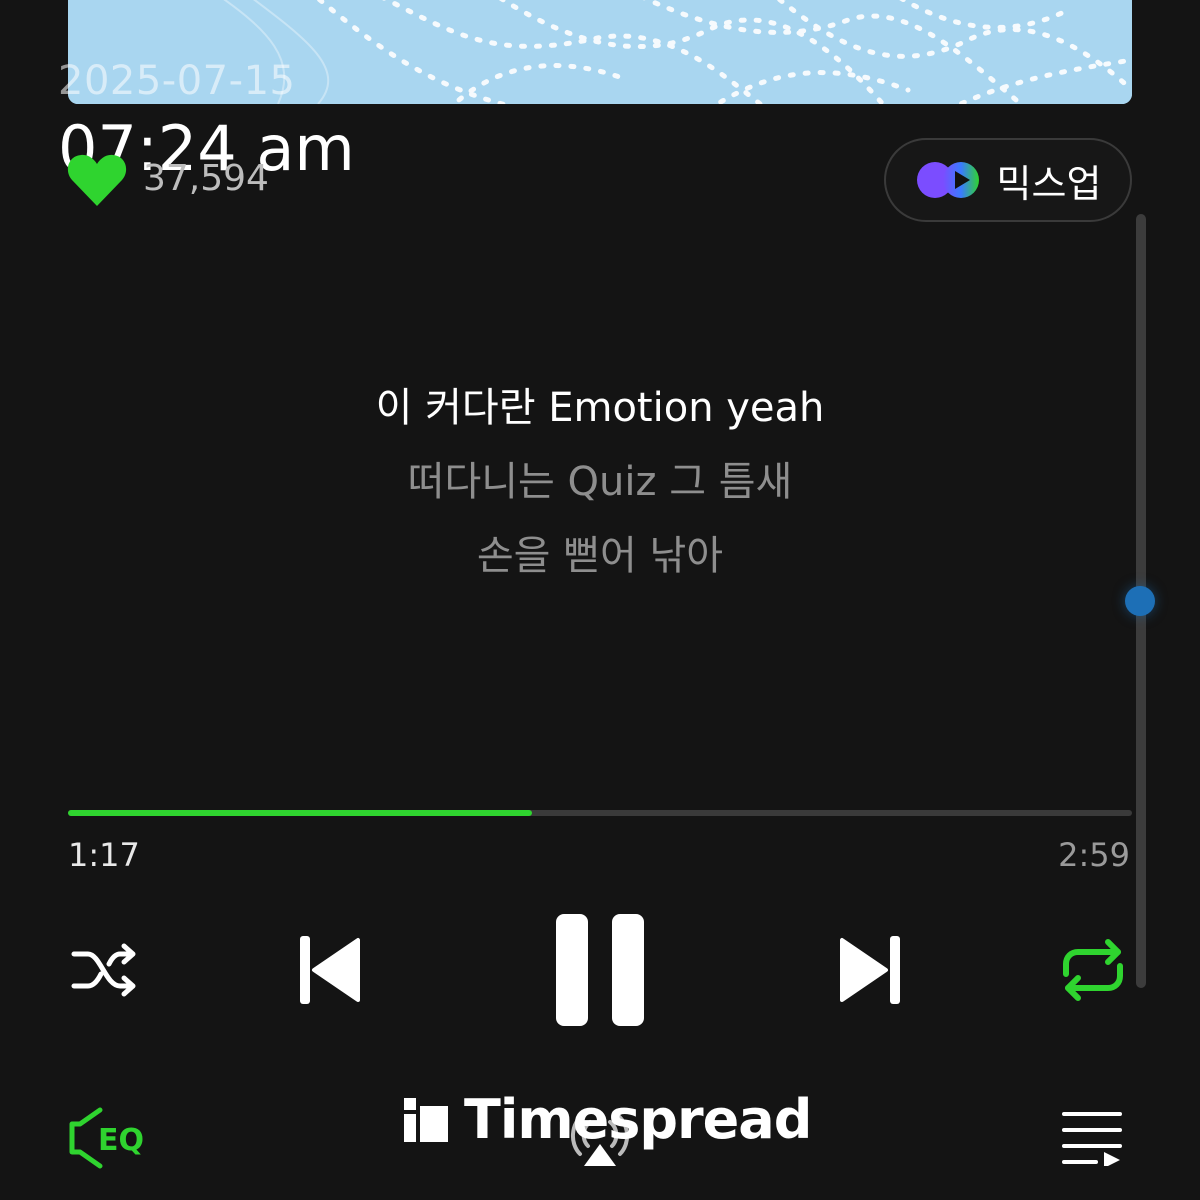 This screenshot has height=1200, width=1200. Describe the element at coordinates (1092, 1137) in the screenshot. I see `playlist-icon` at that location.